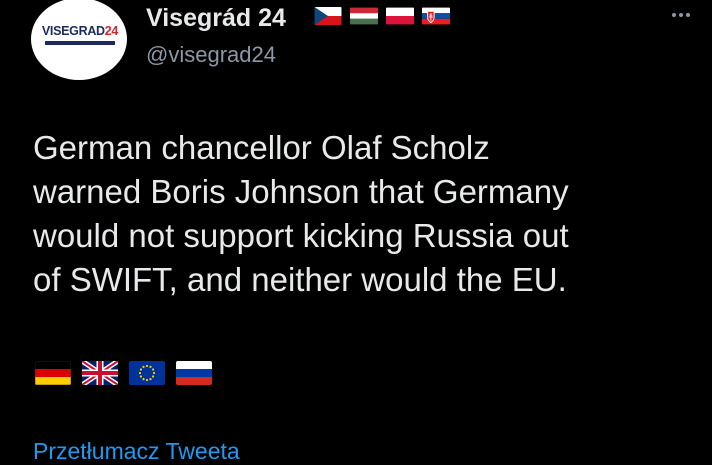 Image resolution: width=712 pixels, height=465 pixels. Describe the element at coordinates (79, 40) in the screenshot. I see `avatar: VISEGRAD24` at that location.